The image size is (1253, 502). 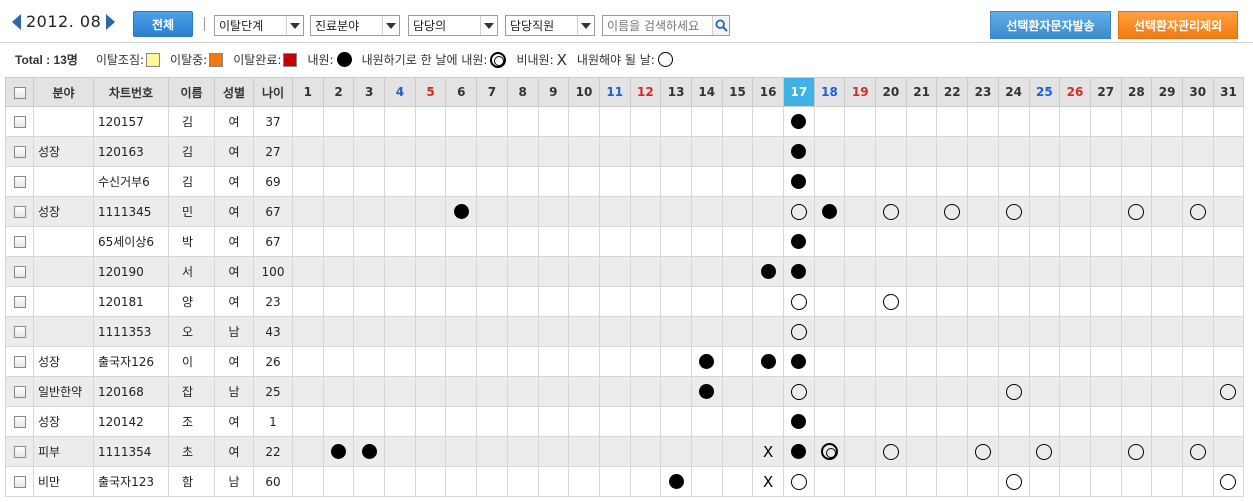 I want to click on chart-number-cell: 출국자126, so click(x=131, y=361).